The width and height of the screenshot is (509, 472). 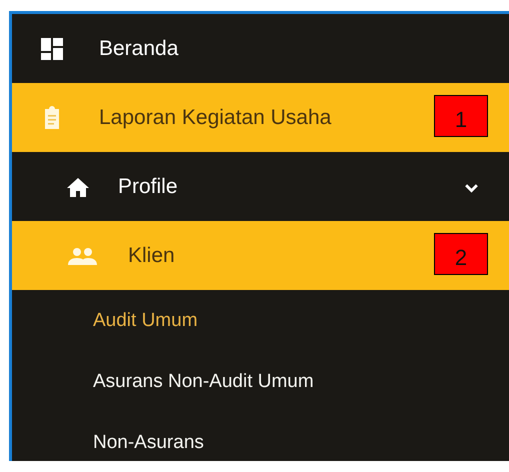 What do you see at coordinates (148, 186) in the screenshot?
I see `menu-label: Profile` at bounding box center [148, 186].